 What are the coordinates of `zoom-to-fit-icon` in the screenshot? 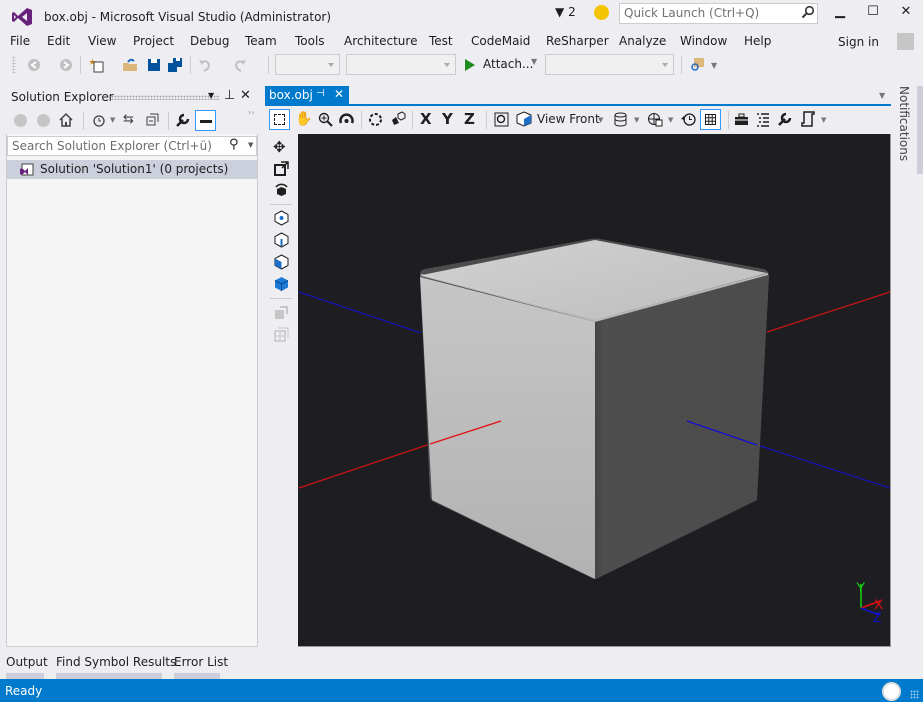 It's located at (501, 119).